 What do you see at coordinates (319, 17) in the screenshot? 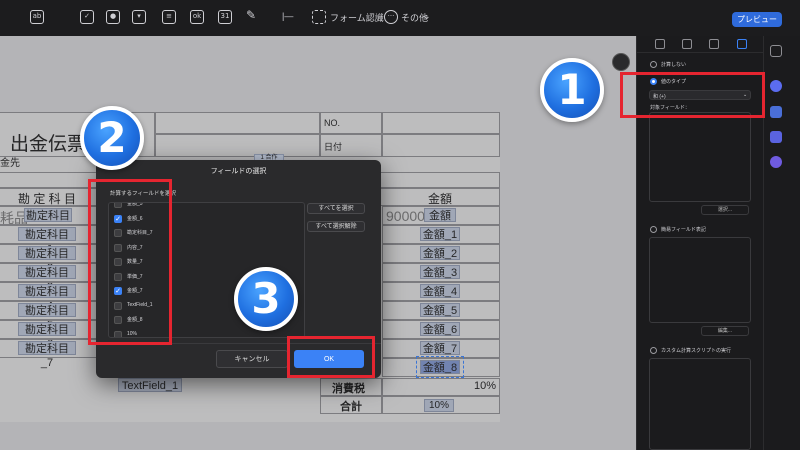
I see `form-recognition-icon` at bounding box center [319, 17].